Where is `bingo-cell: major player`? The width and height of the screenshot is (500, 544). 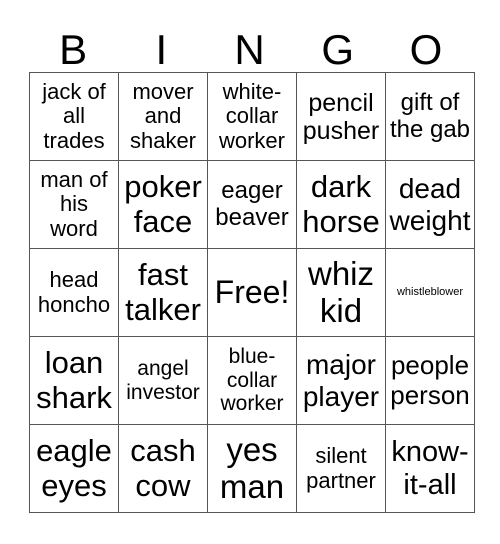 bingo-cell: major player is located at coordinates (341, 380).